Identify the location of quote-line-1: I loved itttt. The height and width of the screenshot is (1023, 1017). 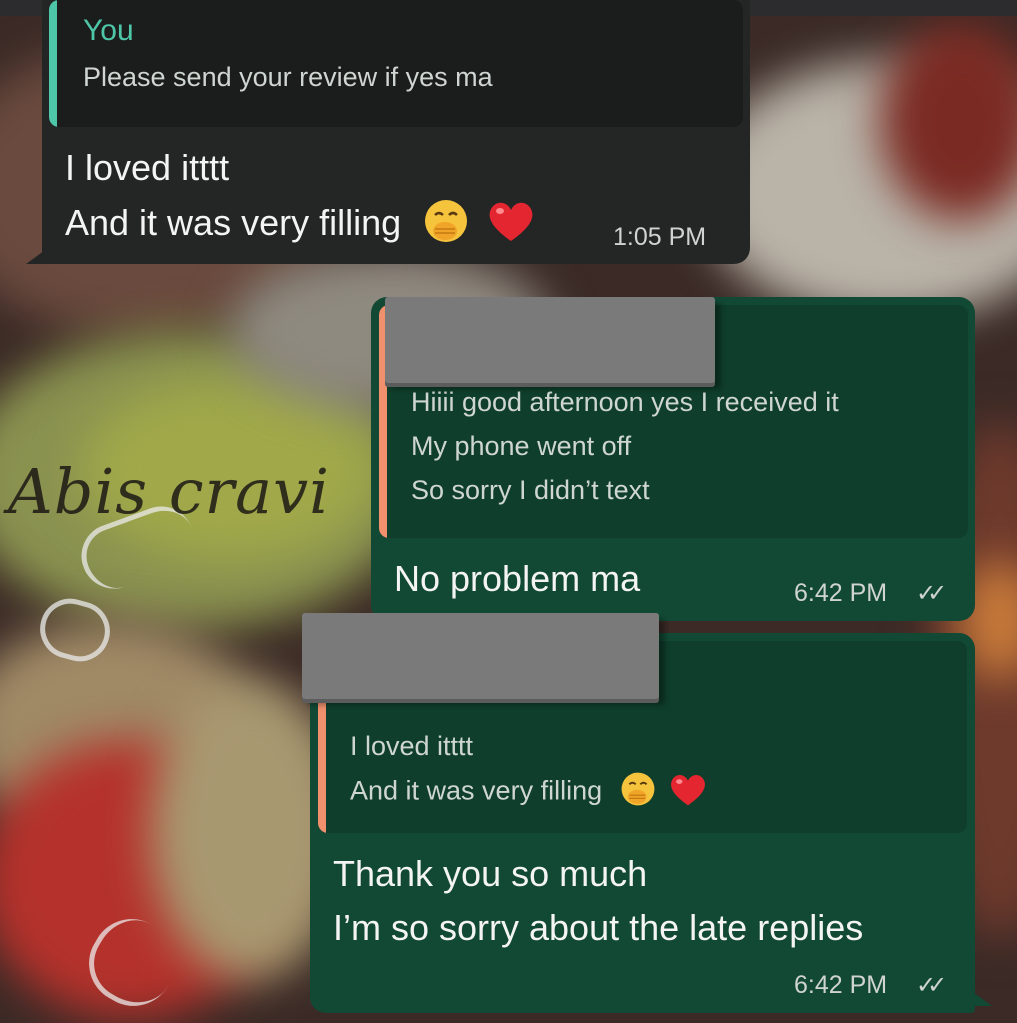
(412, 746).